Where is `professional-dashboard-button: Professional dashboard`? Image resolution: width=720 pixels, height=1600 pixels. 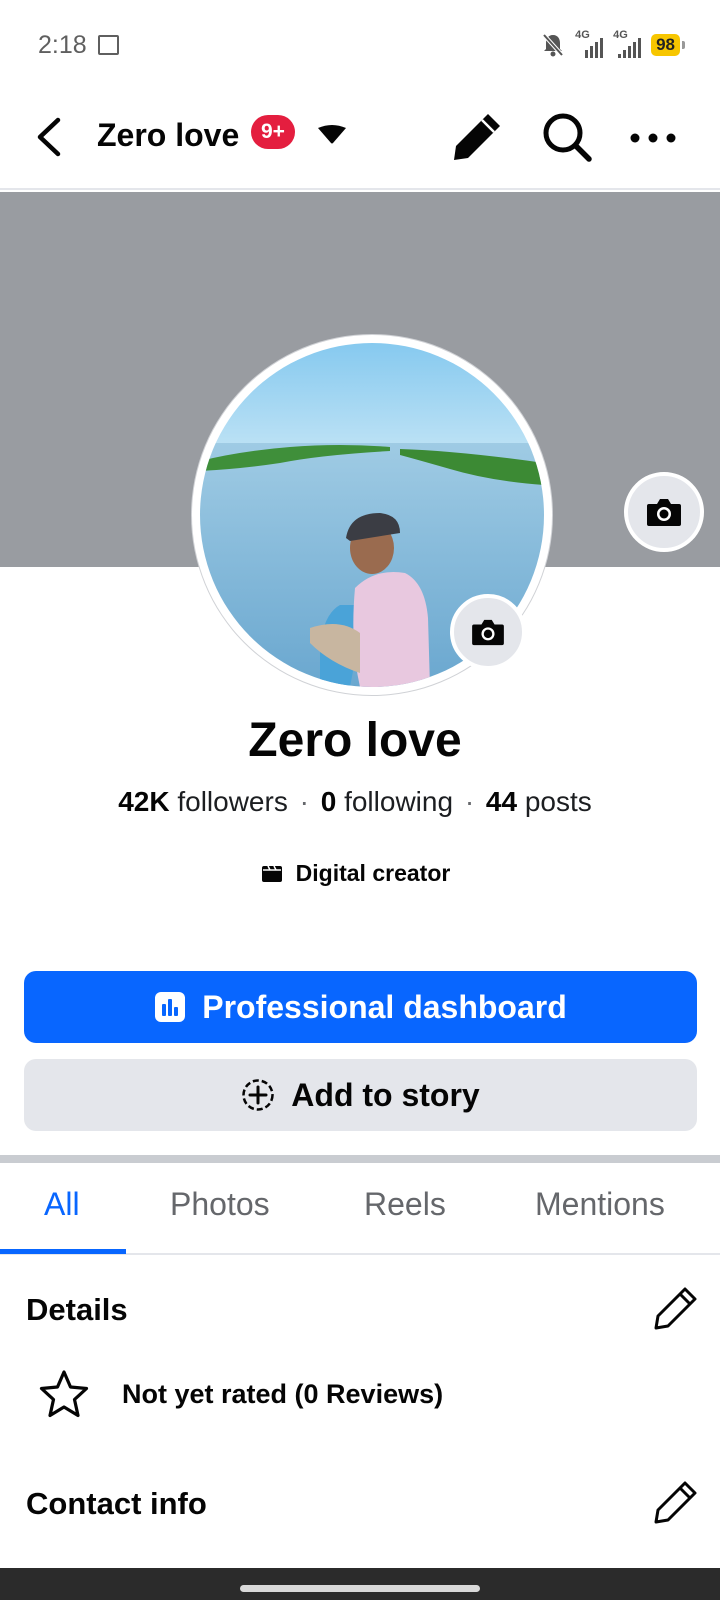 professional-dashboard-button: Professional dashboard is located at coordinates (360, 1007).